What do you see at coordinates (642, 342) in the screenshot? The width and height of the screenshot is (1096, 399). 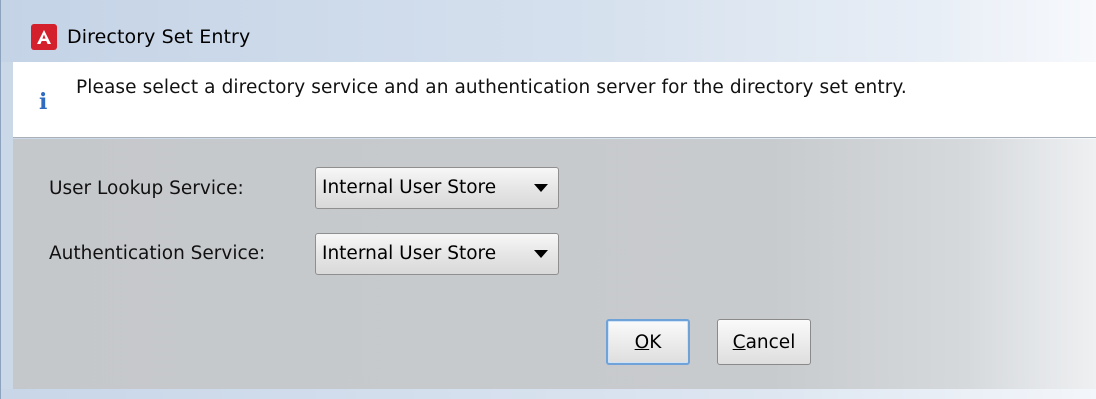 I see `ok-mnemonic: O` at bounding box center [642, 342].